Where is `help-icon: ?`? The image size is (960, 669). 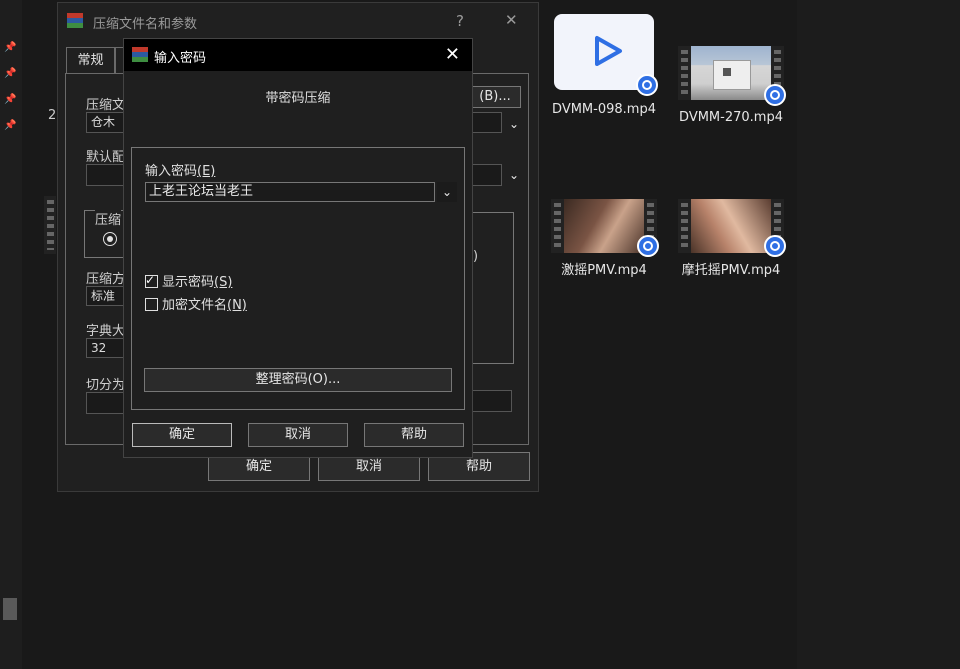
help-icon: ? is located at coordinates (460, 21).